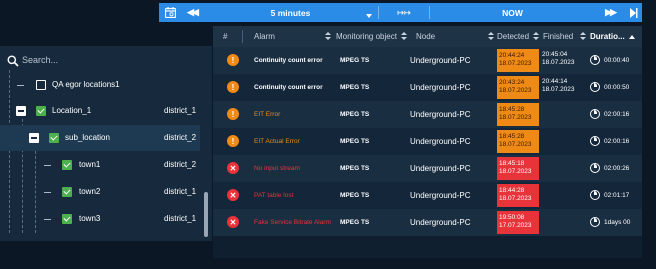 The width and height of the screenshot is (656, 269). I want to click on duration-value: 1days 00, so click(617, 222).